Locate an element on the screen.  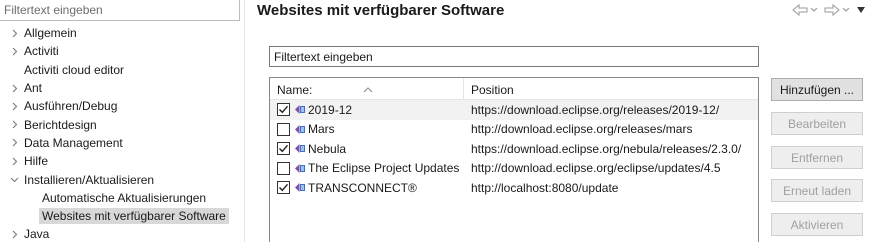
site-name: 2019-12 is located at coordinates (330, 109).